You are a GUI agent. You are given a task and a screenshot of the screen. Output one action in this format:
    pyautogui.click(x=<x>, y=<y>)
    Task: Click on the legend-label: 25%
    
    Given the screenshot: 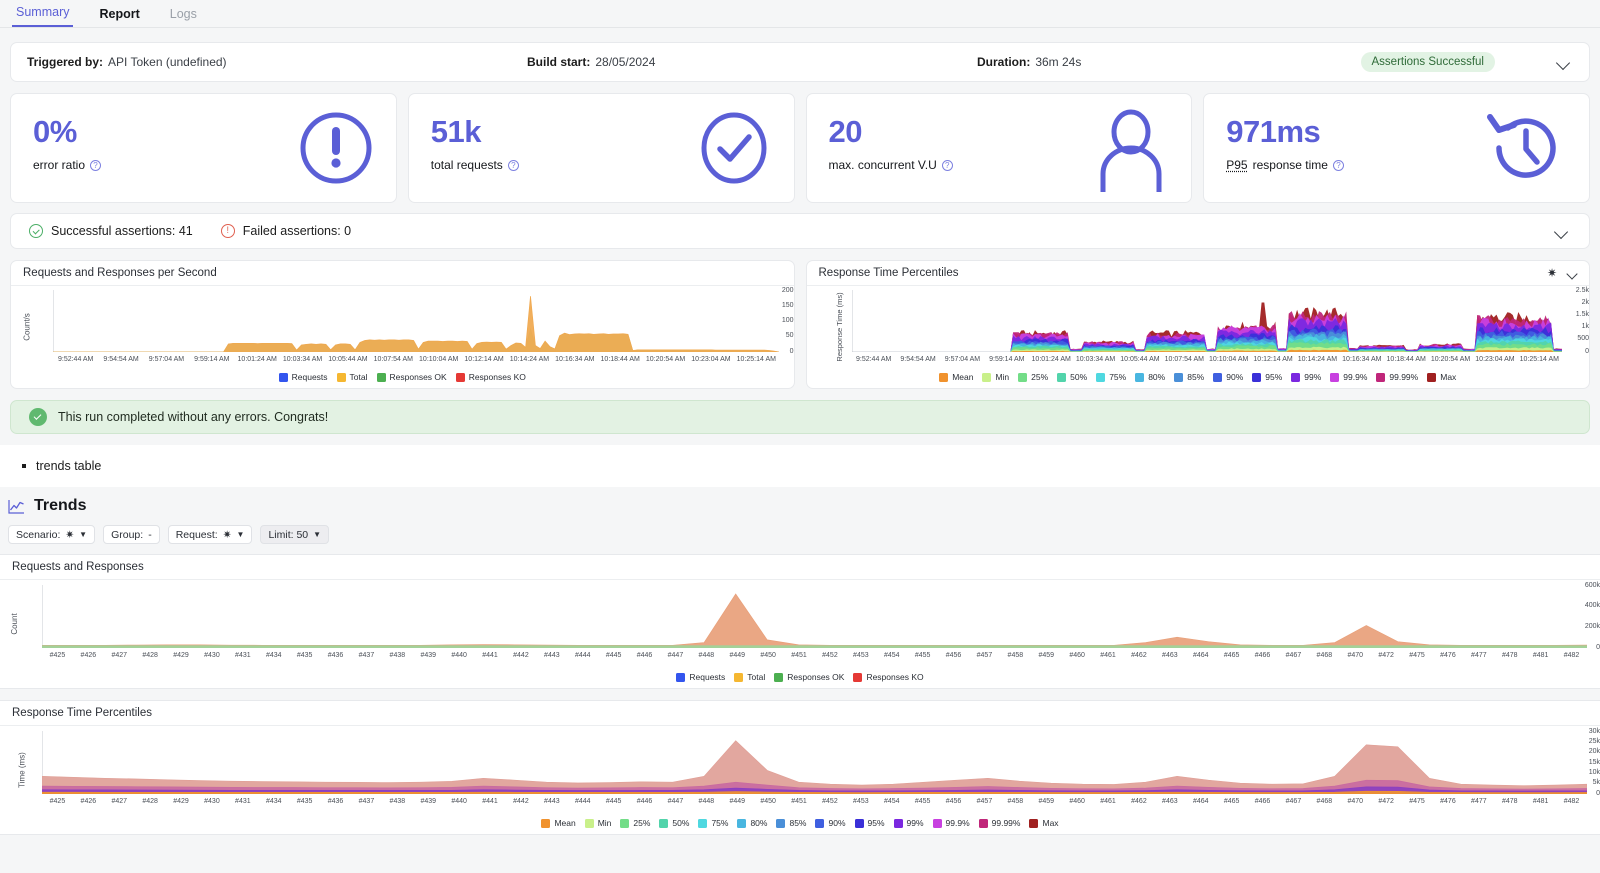 What is the action you would take?
    pyautogui.click(x=1040, y=377)
    